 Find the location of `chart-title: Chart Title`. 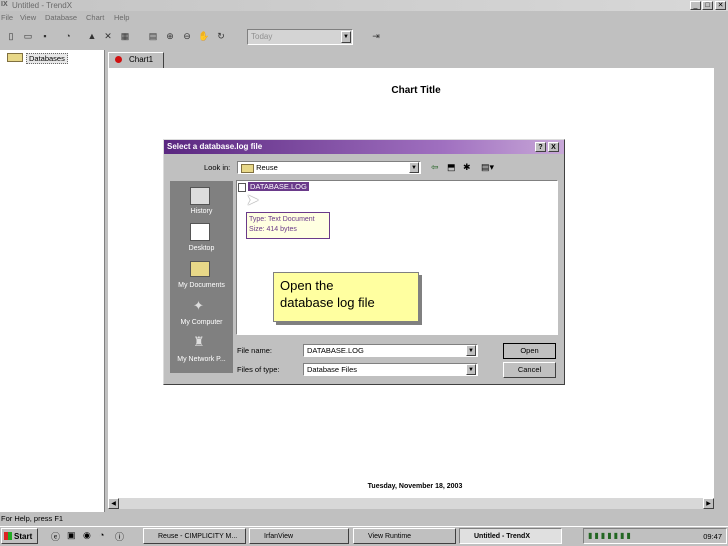

chart-title: Chart Title is located at coordinates (416, 90).